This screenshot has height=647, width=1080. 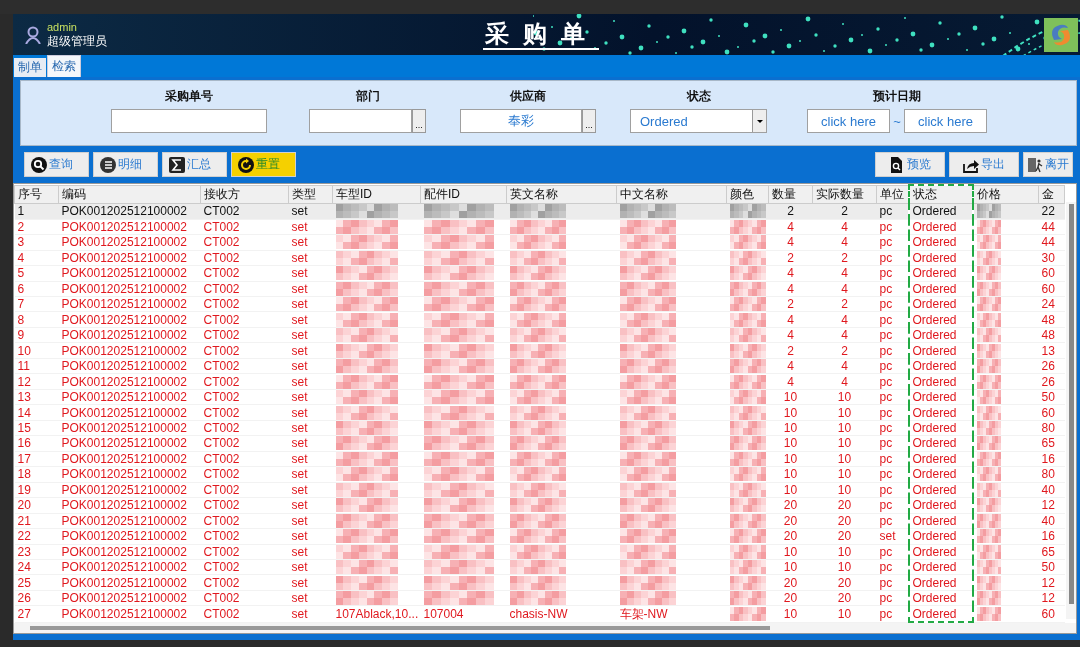 I want to click on toolbar-button: 重置, so click(x=263, y=164).